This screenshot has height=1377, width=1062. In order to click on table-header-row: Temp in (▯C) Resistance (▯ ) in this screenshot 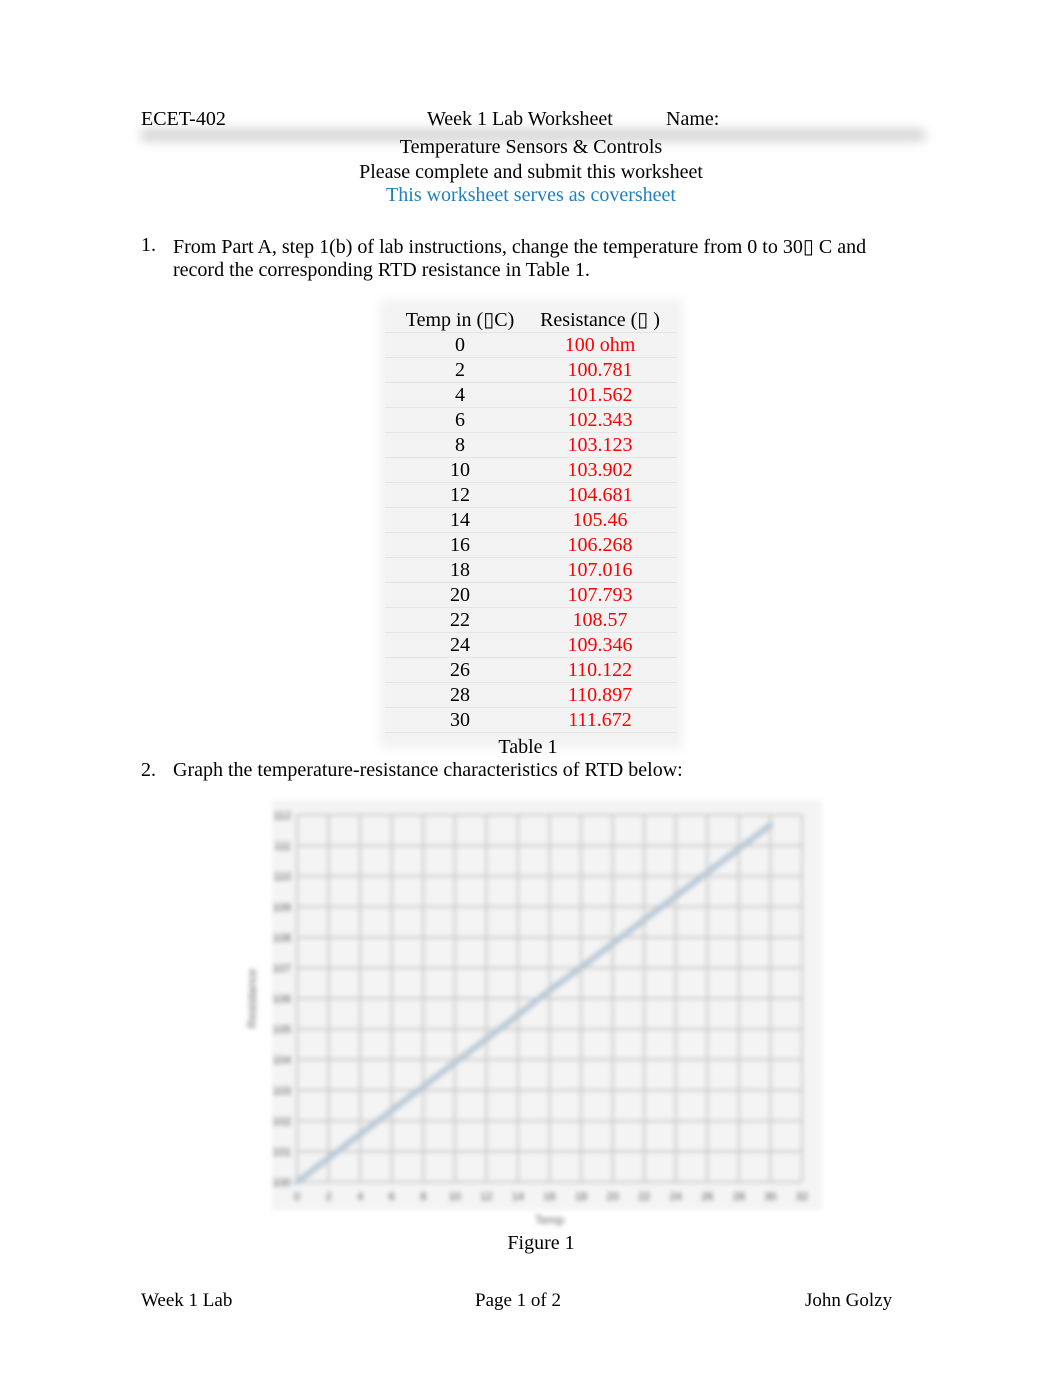, I will do `click(533, 320)`.